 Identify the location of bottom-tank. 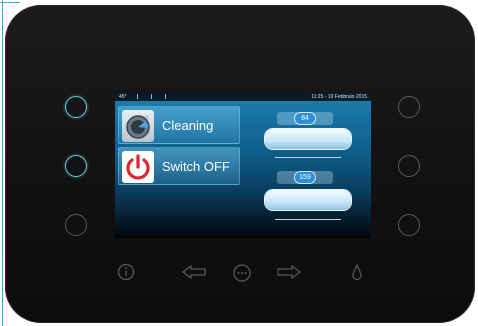
(308, 200).